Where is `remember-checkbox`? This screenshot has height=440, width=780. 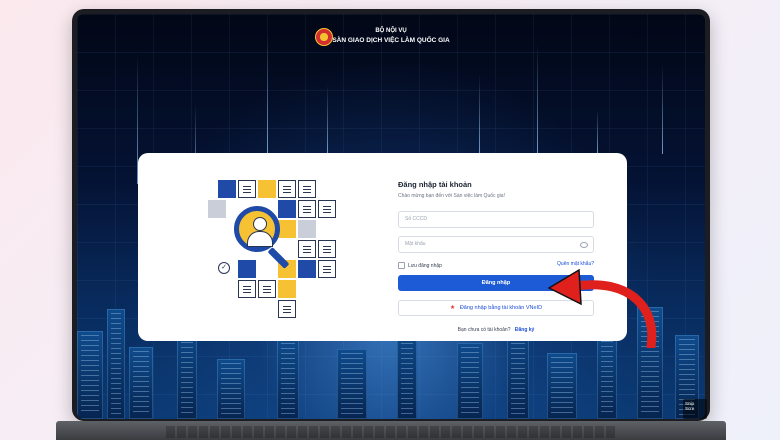
remember-checkbox is located at coordinates (401, 265).